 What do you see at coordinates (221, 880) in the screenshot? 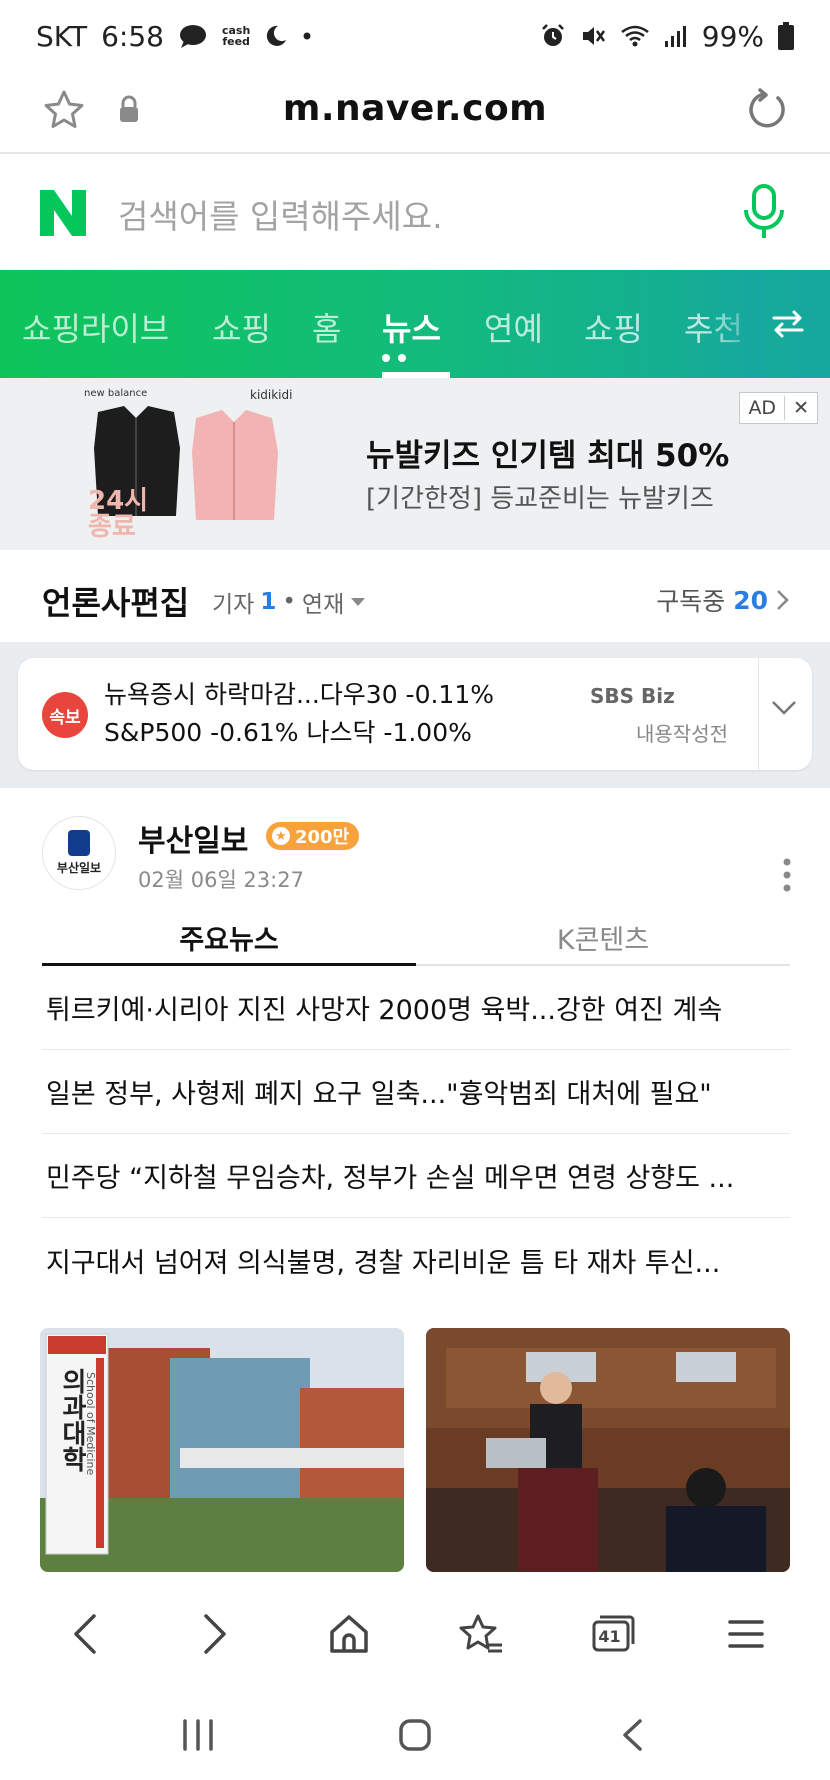
I see `press-date: 02월 06일 23:27` at bounding box center [221, 880].